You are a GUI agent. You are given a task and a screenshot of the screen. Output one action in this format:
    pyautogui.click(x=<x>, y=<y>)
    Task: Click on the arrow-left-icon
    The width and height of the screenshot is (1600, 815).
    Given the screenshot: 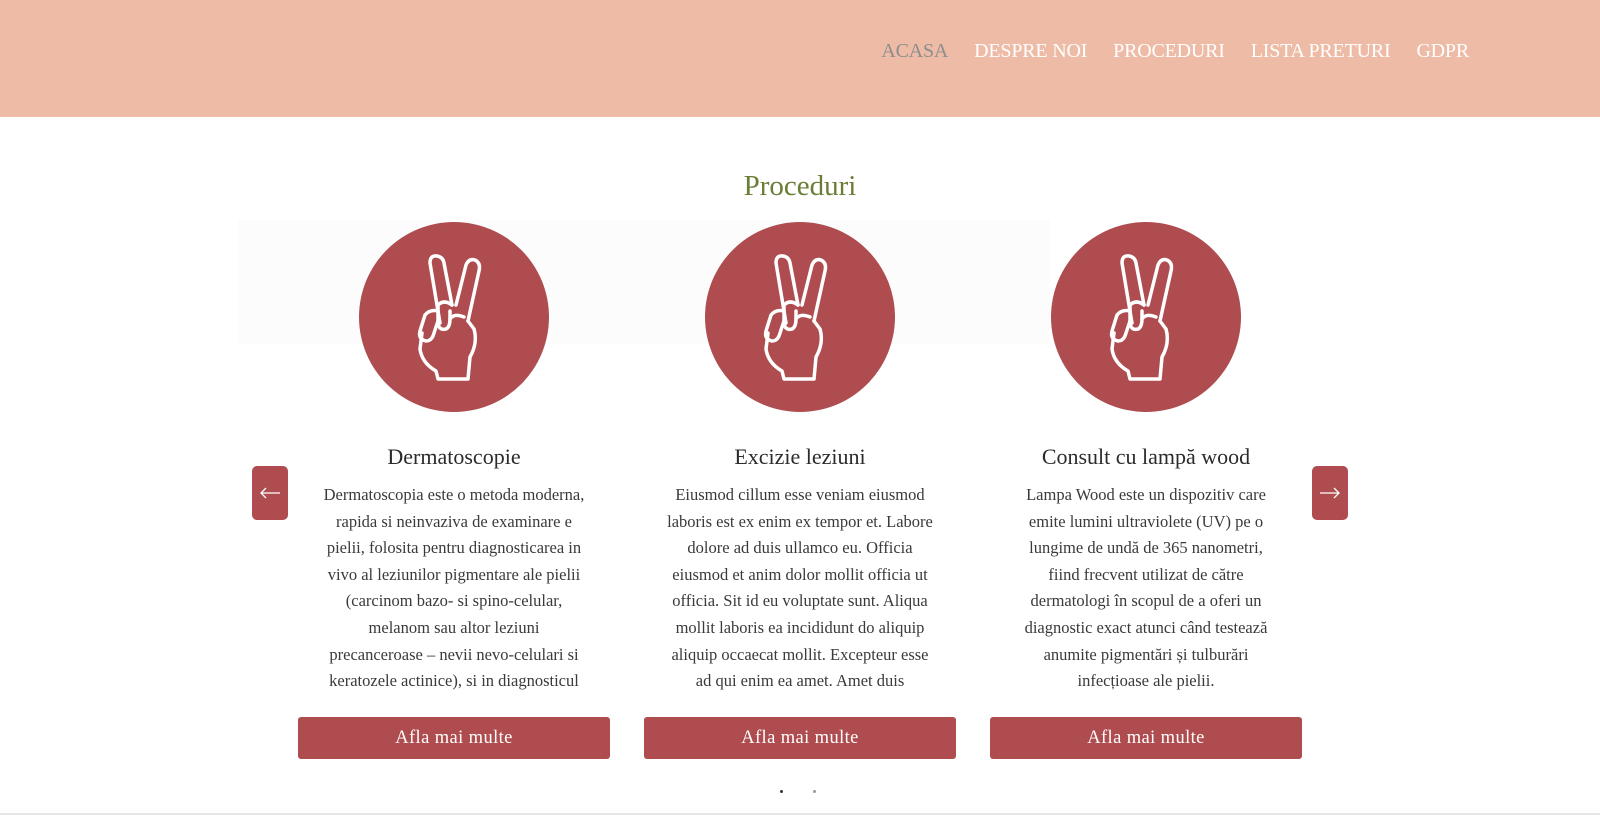 What is the action you would take?
    pyautogui.click(x=270, y=493)
    